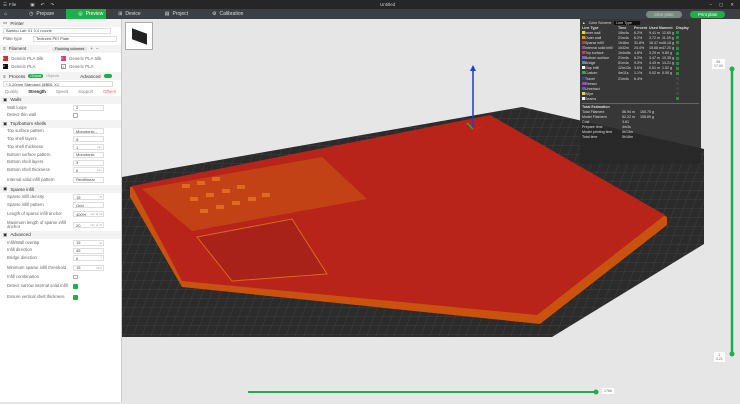 The image size is (740, 404). What do you see at coordinates (80, 14) in the screenshot?
I see `preview-icon: ◎` at bounding box center [80, 14].